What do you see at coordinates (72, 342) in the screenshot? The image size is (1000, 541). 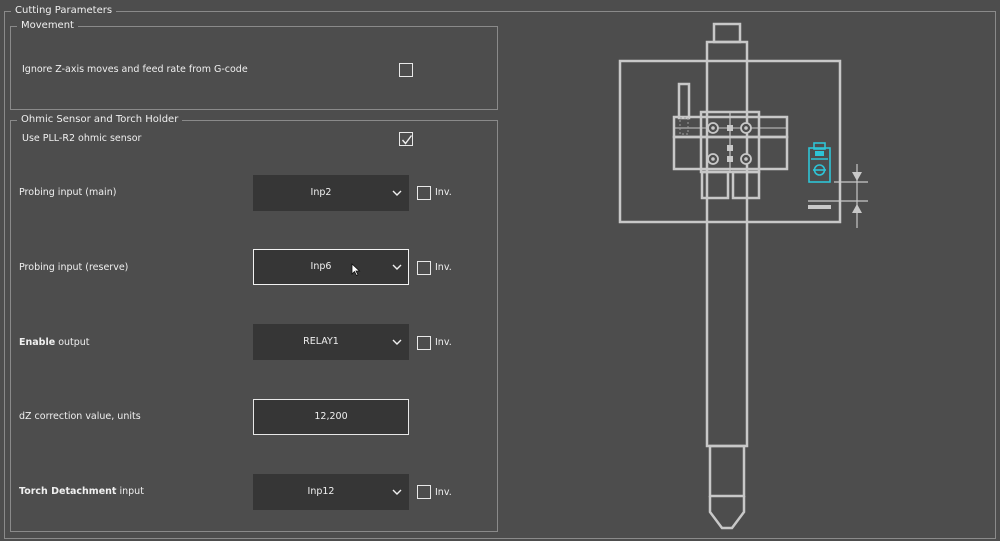 I see `enable-output-label-rest: output` at bounding box center [72, 342].